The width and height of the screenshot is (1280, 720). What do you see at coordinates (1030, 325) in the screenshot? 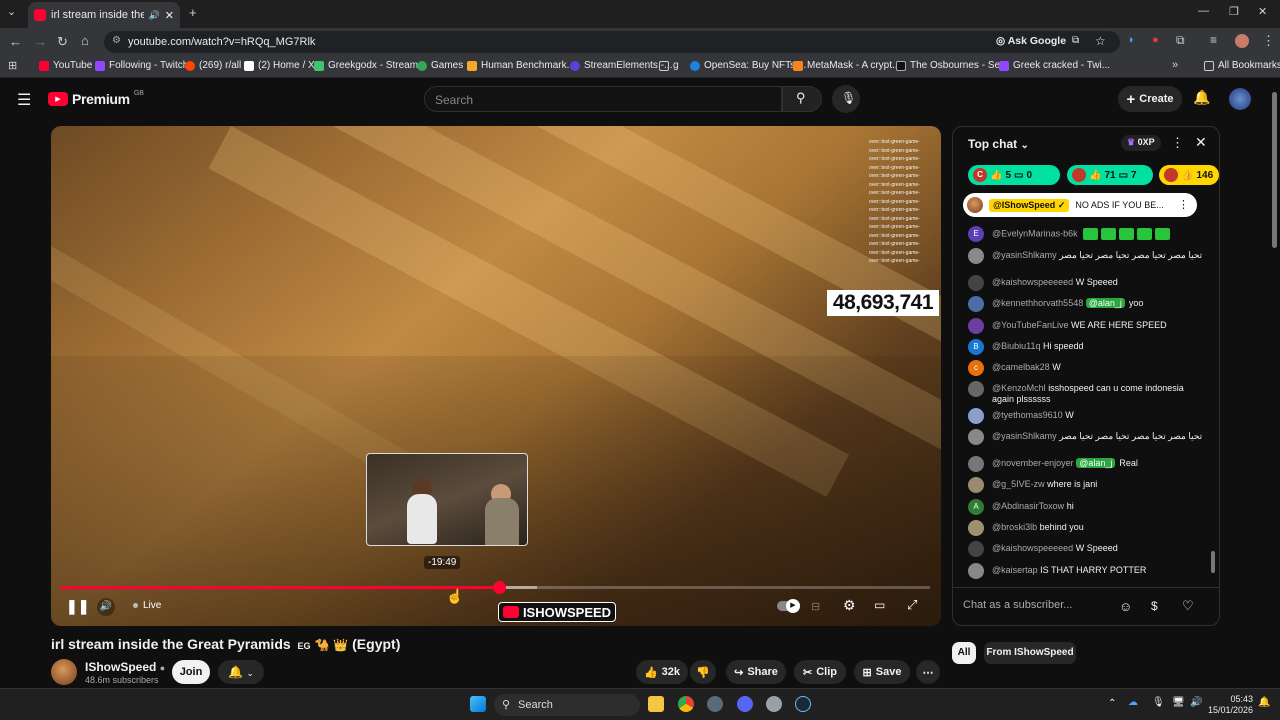
I see `chat-author: @YouTubeFanLive` at bounding box center [1030, 325].